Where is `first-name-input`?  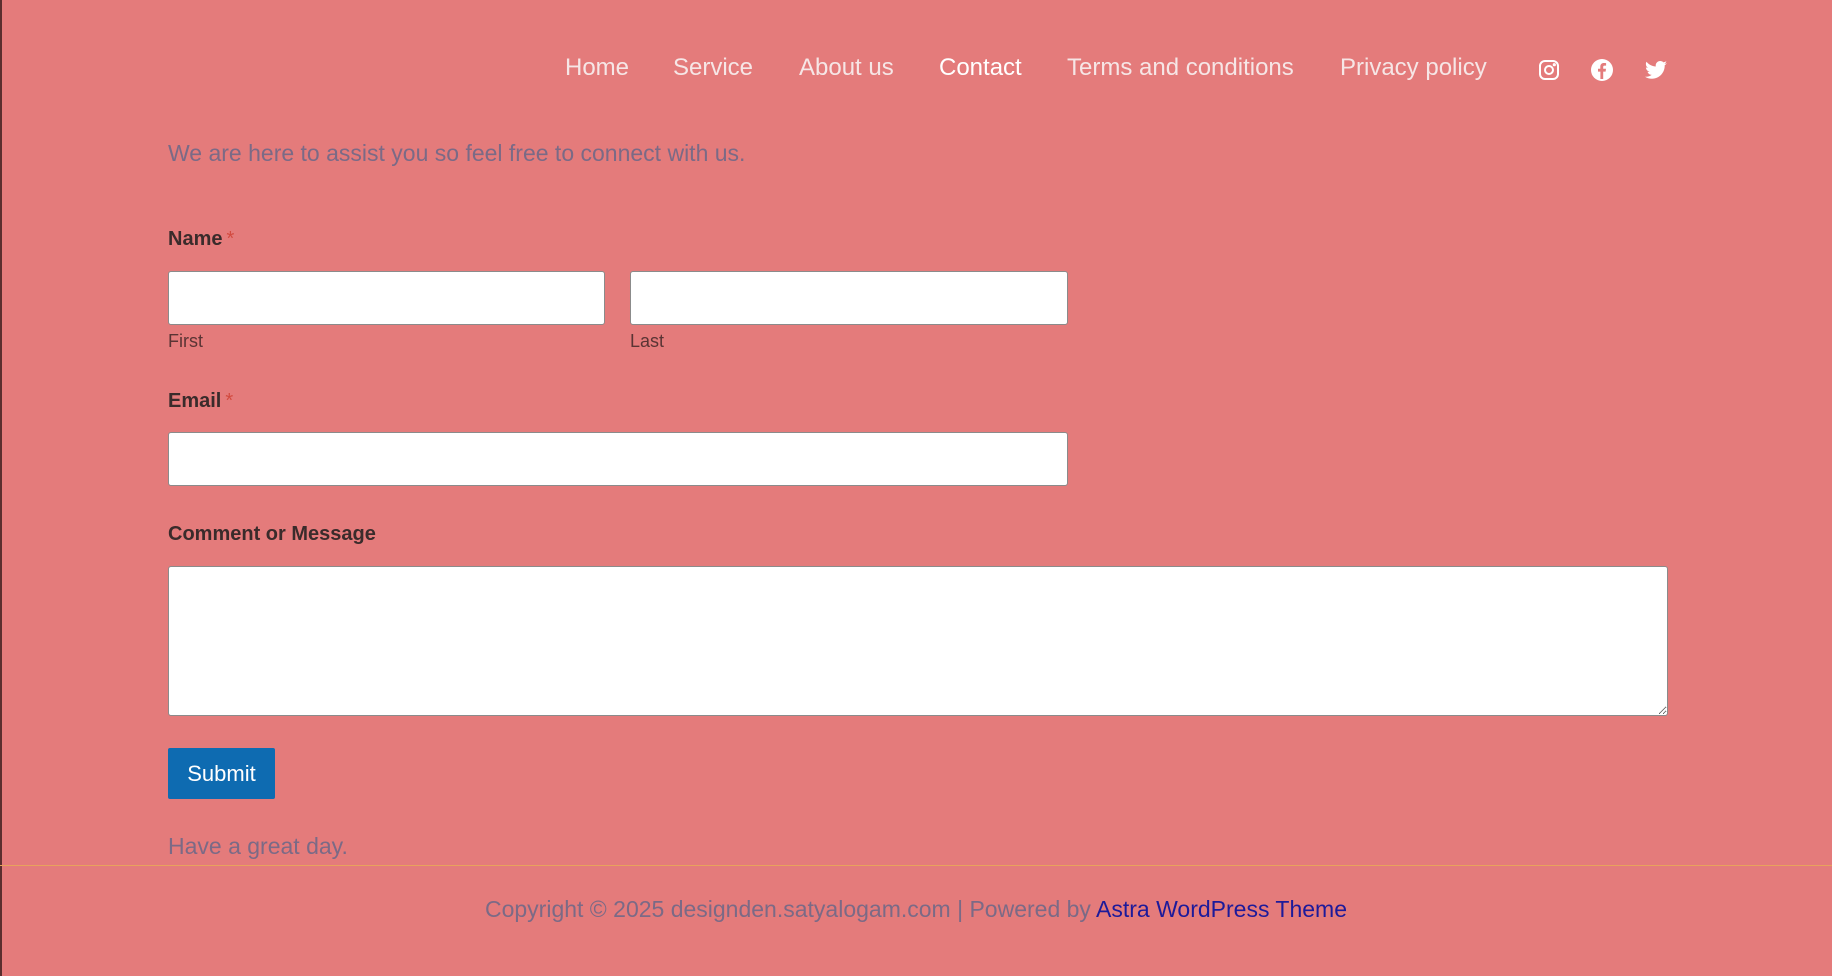
first-name-input is located at coordinates (386, 298).